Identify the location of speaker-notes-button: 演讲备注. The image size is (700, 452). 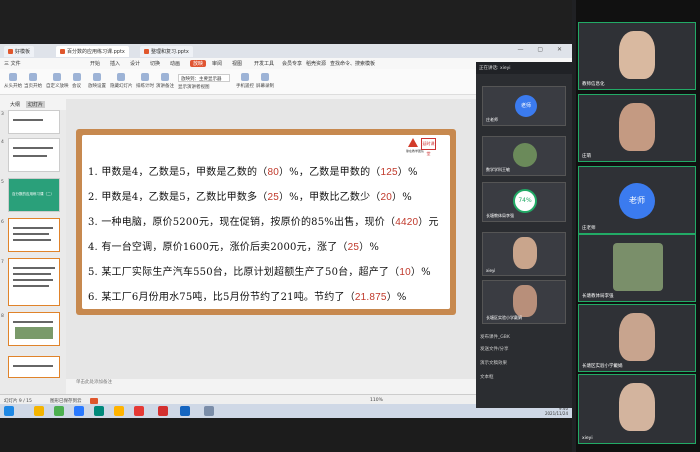
(165, 81).